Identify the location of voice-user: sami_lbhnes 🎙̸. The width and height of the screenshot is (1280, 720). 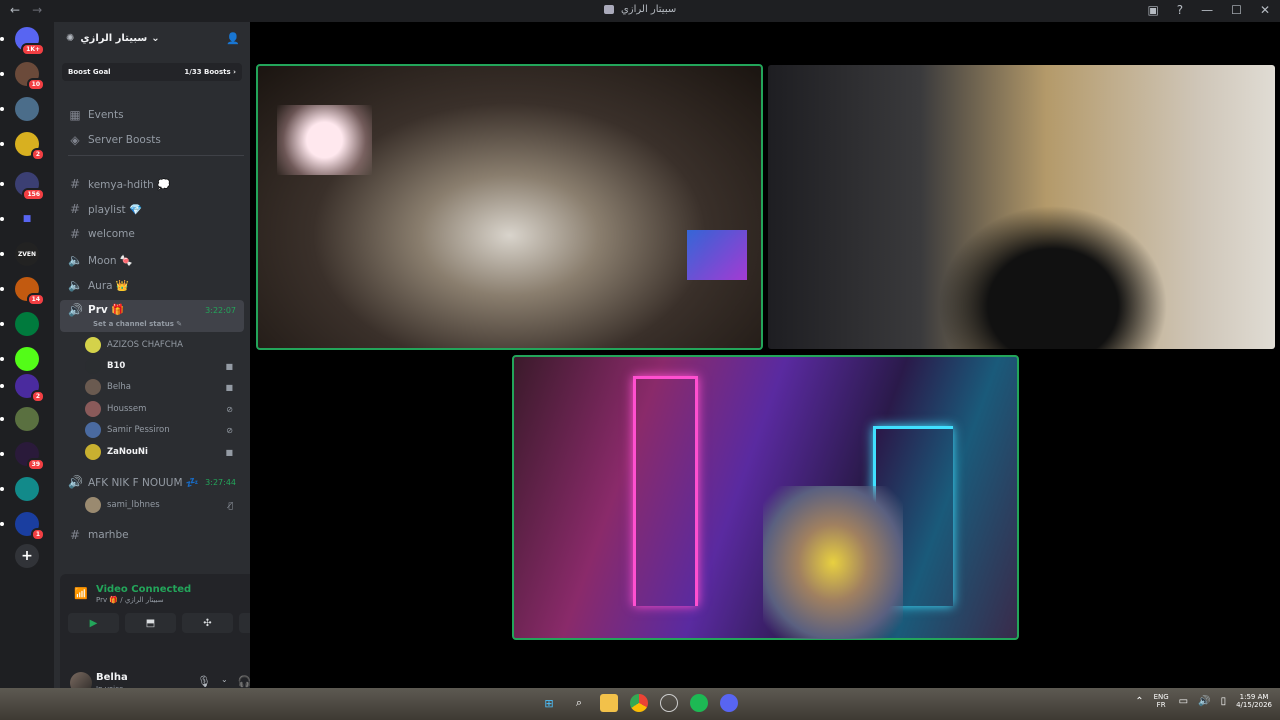
(162, 505).